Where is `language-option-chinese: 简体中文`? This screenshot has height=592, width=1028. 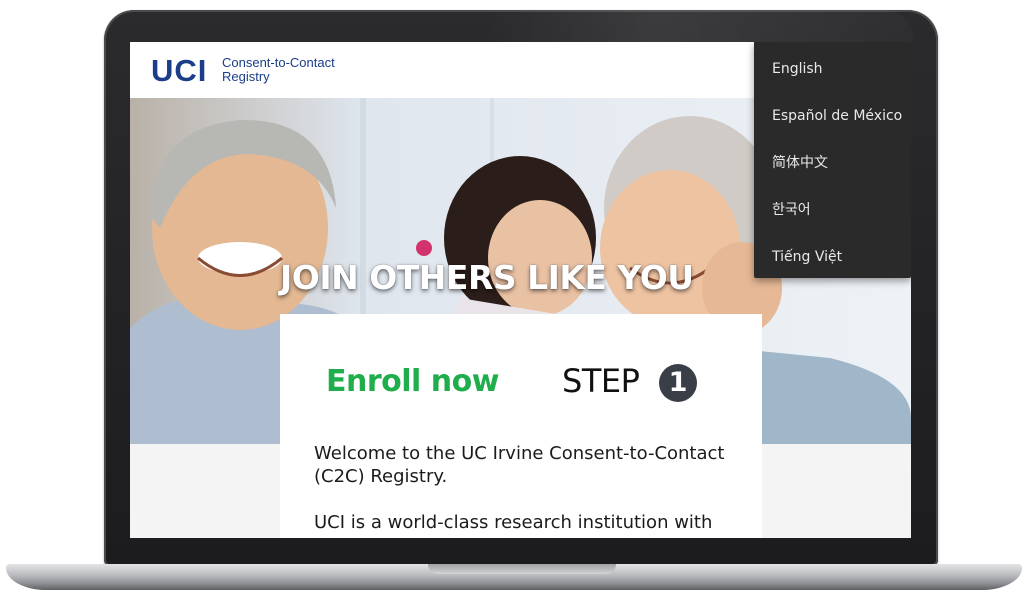
language-option-chinese: 简体中文 is located at coordinates (800, 163).